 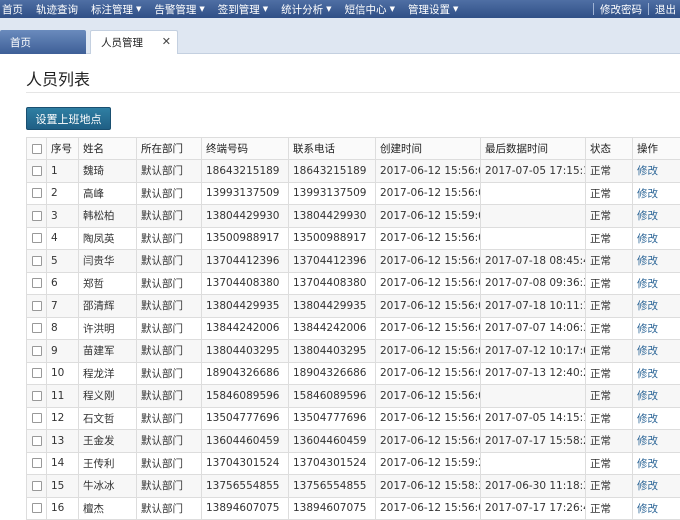 What do you see at coordinates (310, 9) in the screenshot?
I see `nav-item-5: 统计分析 ▼` at bounding box center [310, 9].